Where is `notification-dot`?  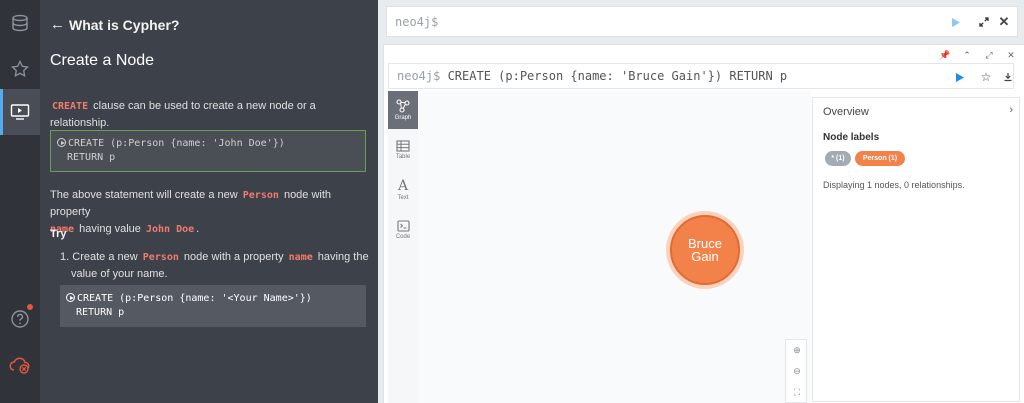
notification-dot is located at coordinates (30, 307).